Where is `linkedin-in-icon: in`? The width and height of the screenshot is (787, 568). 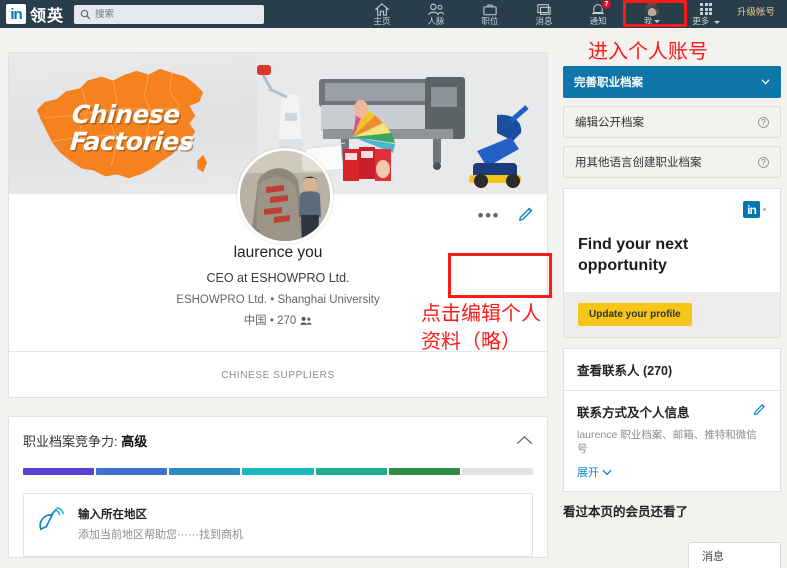
linkedin-in-icon: in is located at coordinates (16, 14).